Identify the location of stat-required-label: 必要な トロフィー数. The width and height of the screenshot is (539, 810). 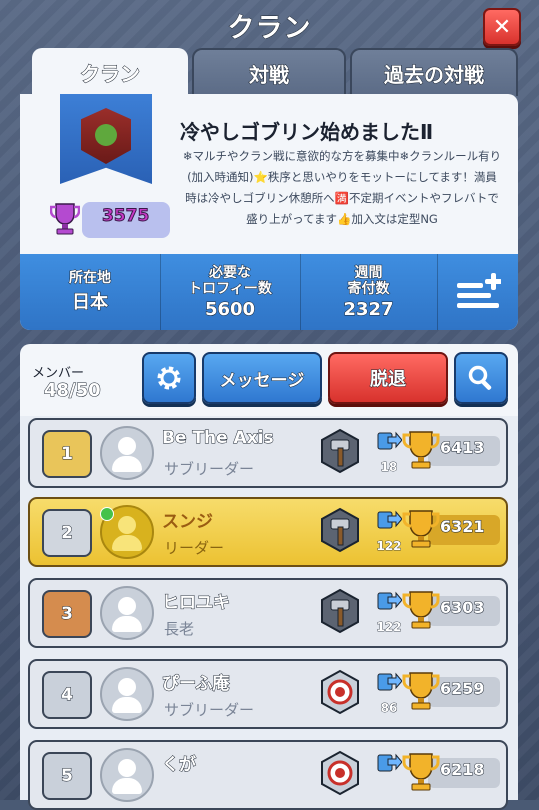
(230, 280).